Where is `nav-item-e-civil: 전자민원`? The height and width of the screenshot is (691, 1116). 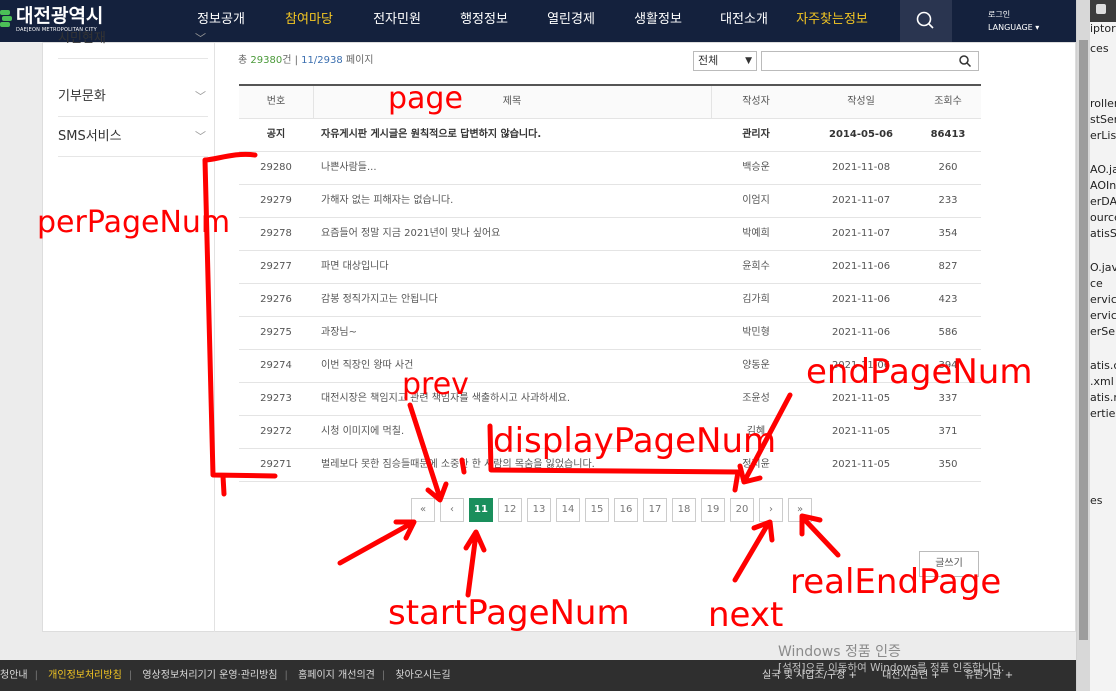
nav-item-e-civil: 전자민원 is located at coordinates (397, 21).